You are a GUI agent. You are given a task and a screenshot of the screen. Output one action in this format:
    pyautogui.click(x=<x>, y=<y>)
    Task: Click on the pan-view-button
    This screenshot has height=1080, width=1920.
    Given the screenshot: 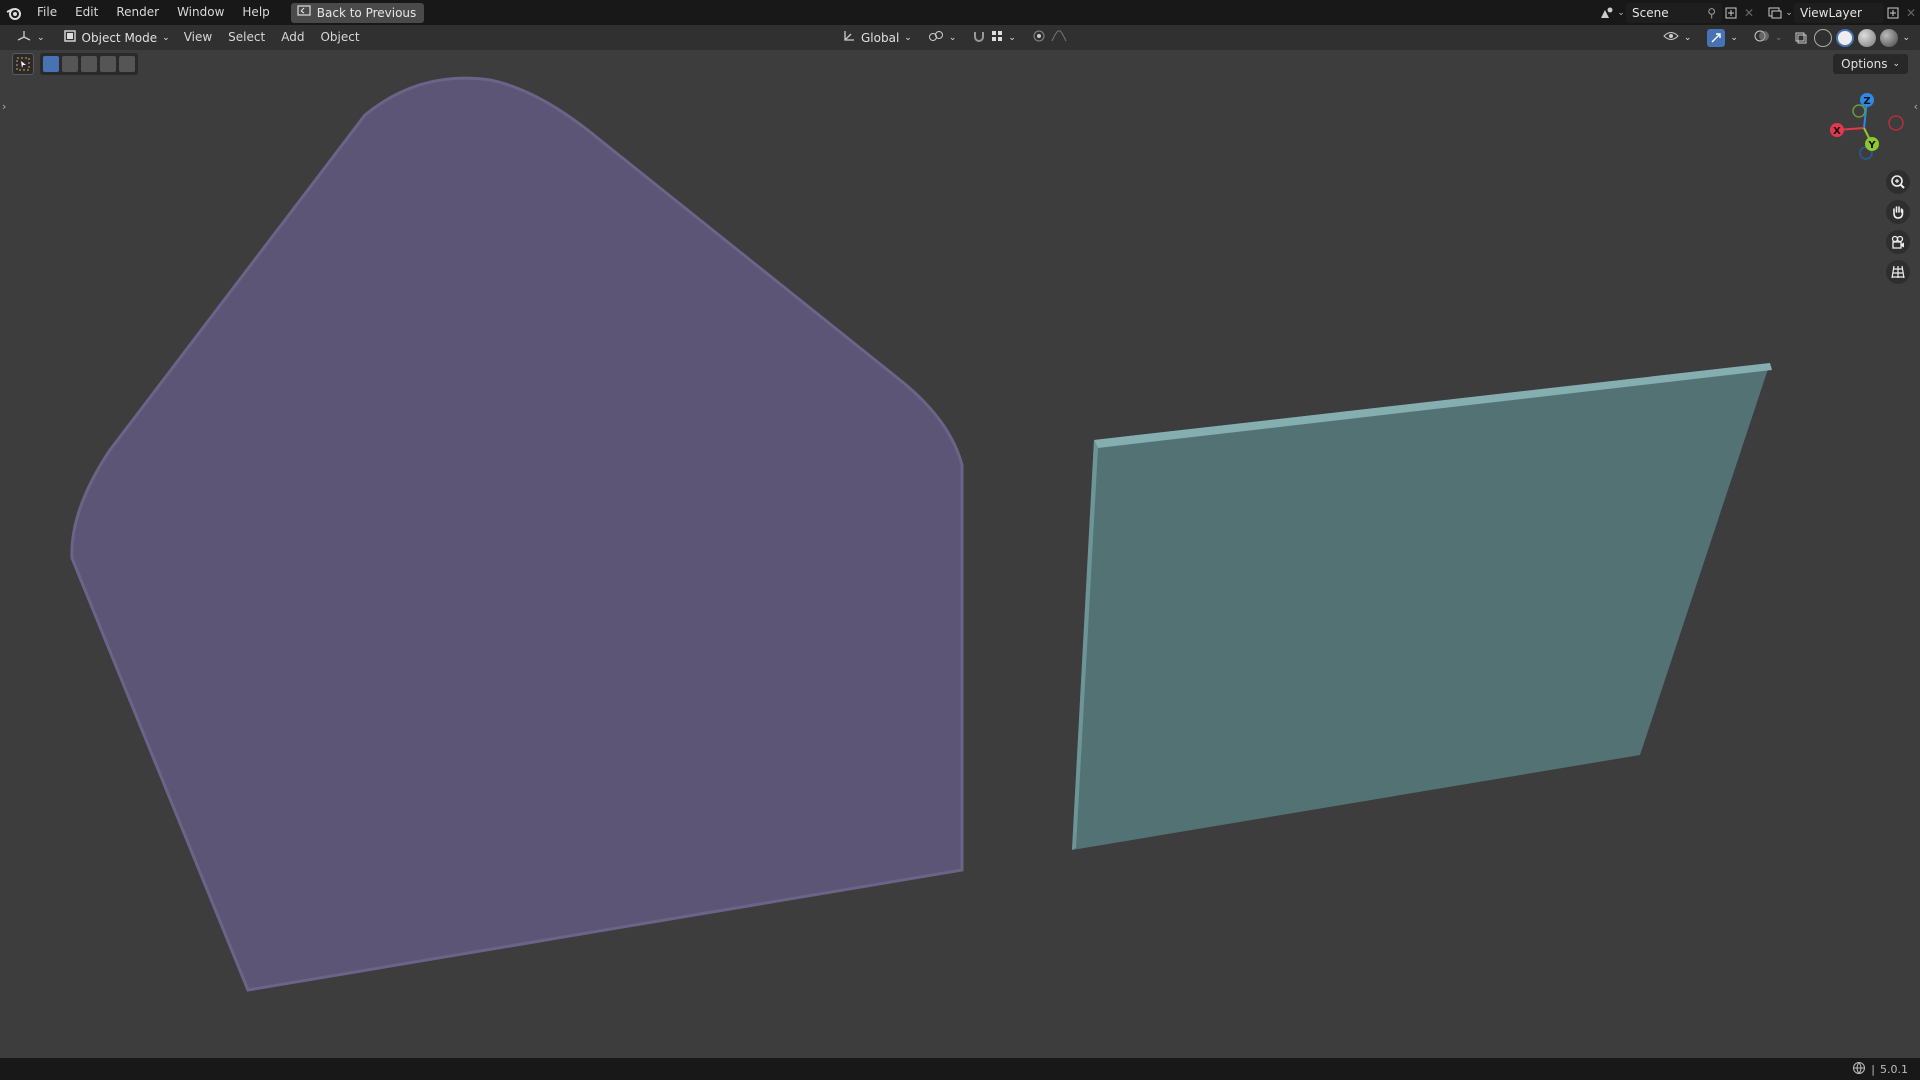 What is the action you would take?
    pyautogui.click(x=1898, y=212)
    